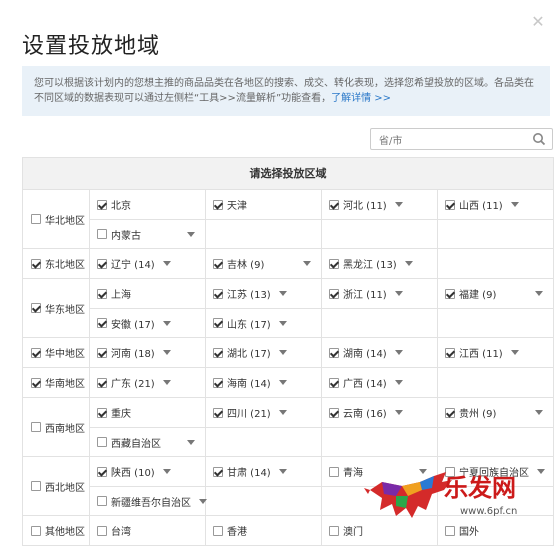 Image resolution: width=554 pixels, height=546 pixels. Describe the element at coordinates (148, 441) in the screenshot. I see `province-cell: 西藏自治区` at that location.